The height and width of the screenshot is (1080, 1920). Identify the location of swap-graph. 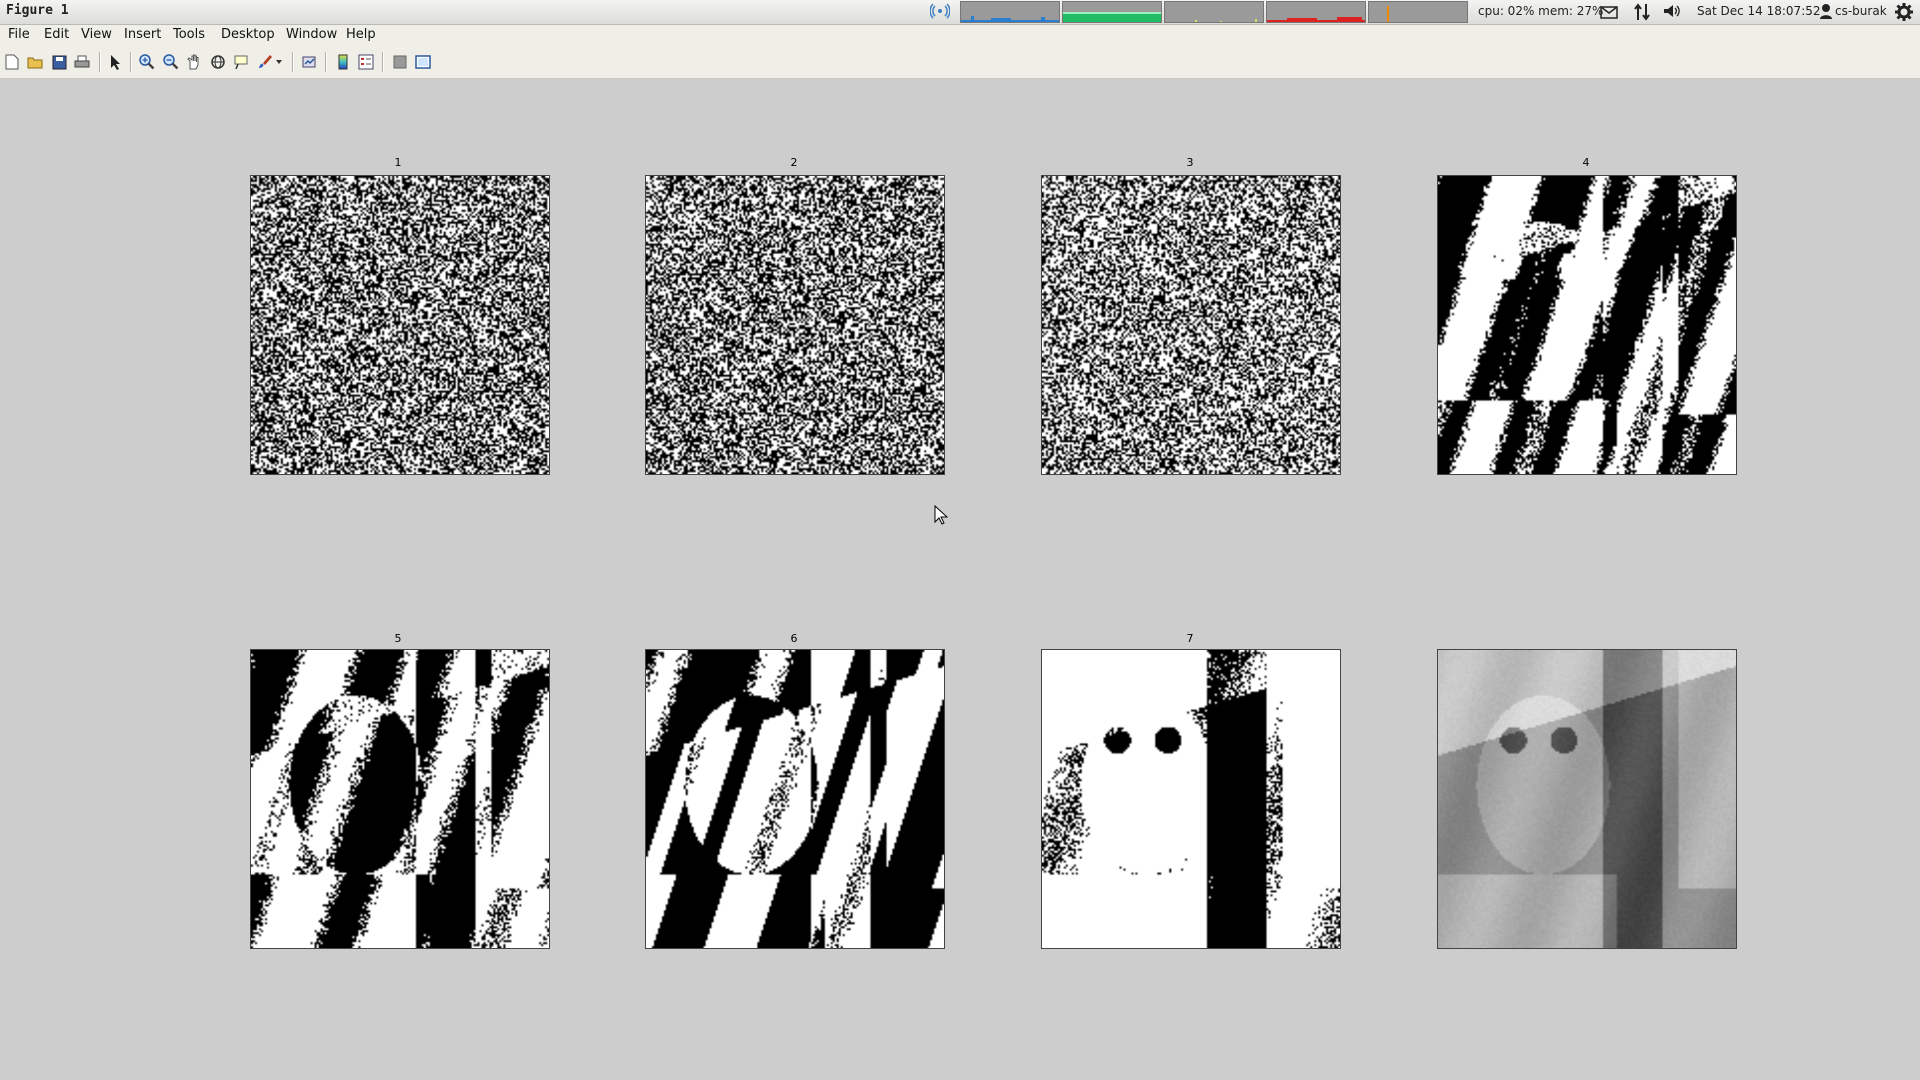
(1316, 12).